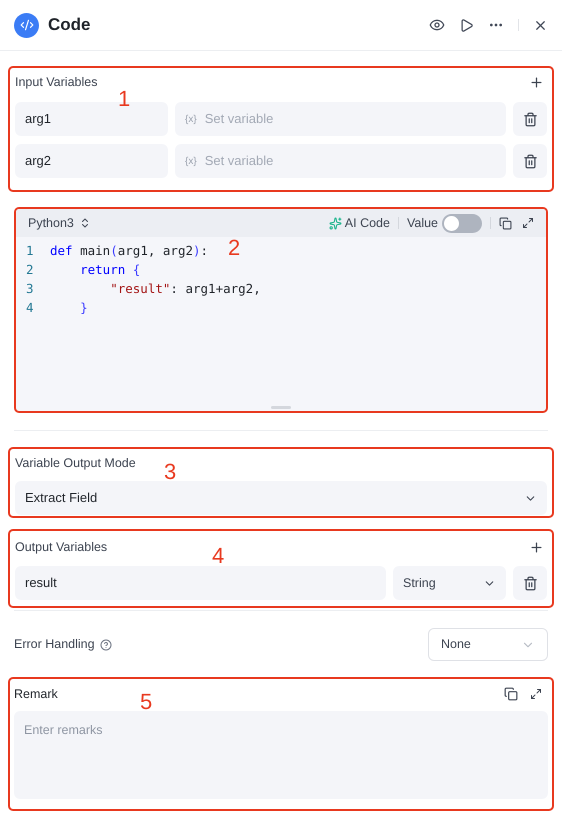 This screenshot has width=562, height=822. Describe the element at coordinates (335, 223) in the screenshot. I see `sparkle-icon` at that location.